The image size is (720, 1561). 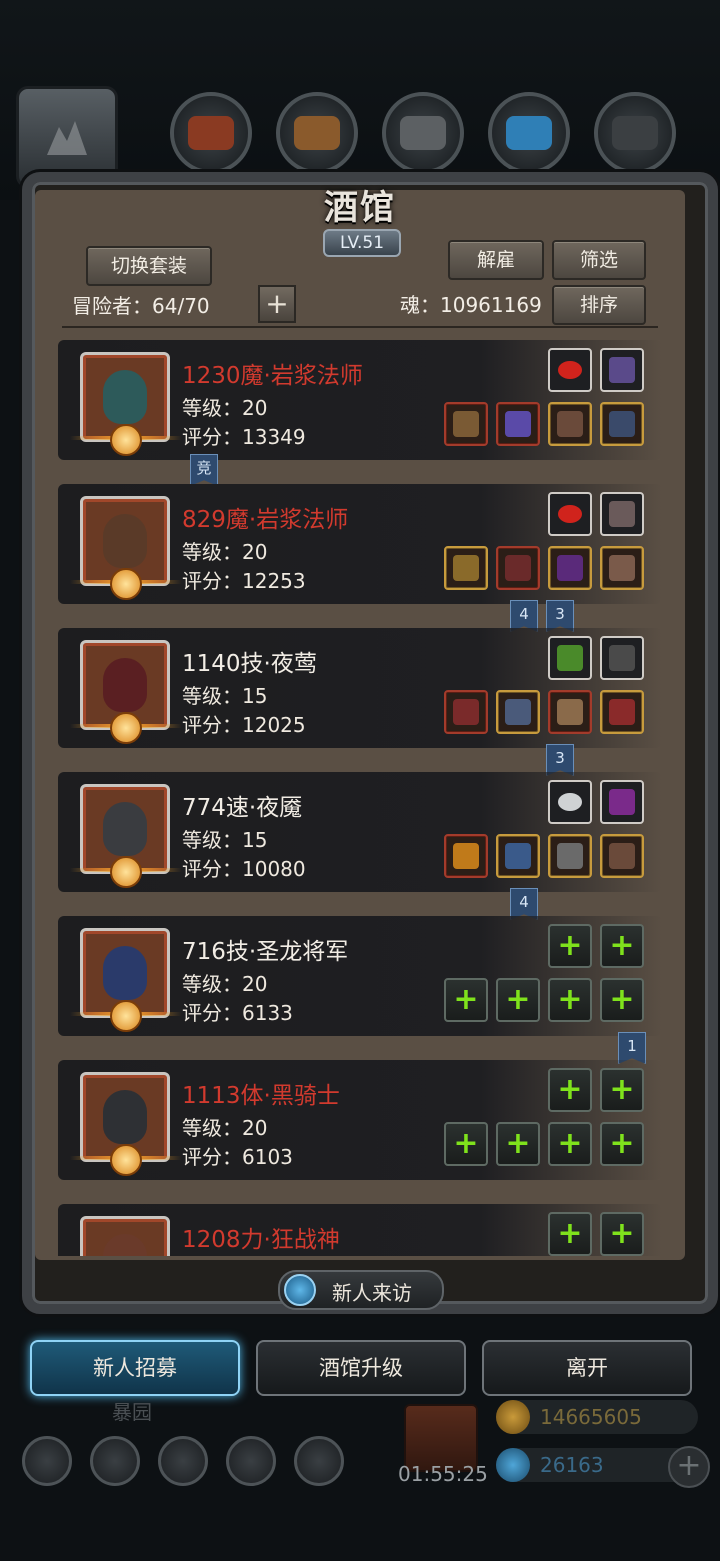 What do you see at coordinates (360, 544) in the screenshot?
I see `hero-row: 829魔·岩浆法师 等级：20 评分：12253` at bounding box center [360, 544].